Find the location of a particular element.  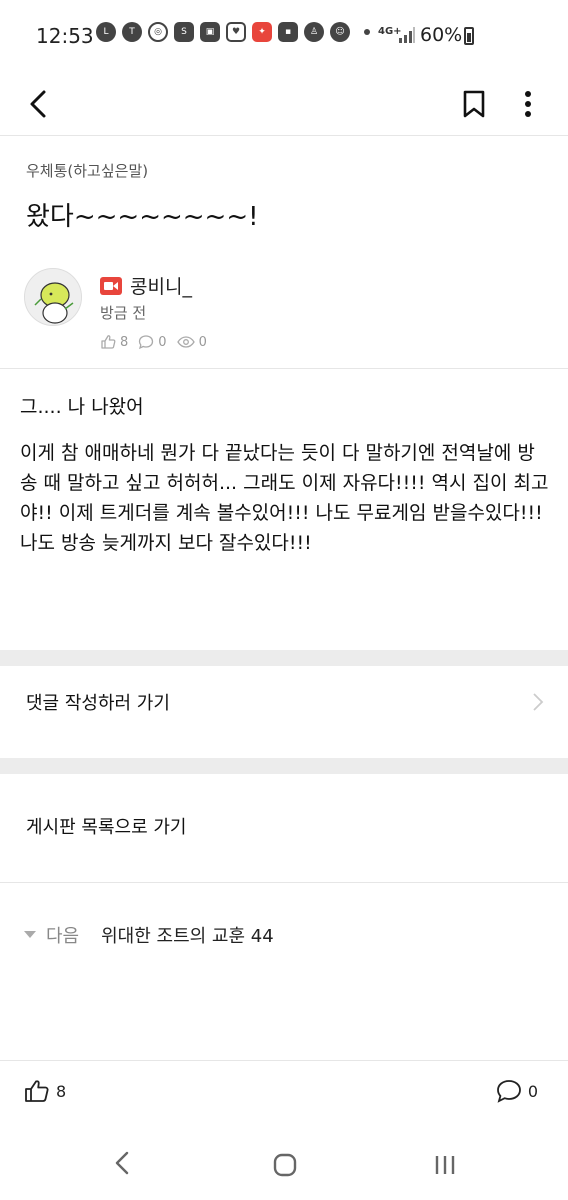

bottom-action-bar: 8 0 is located at coordinates (284, 1092).